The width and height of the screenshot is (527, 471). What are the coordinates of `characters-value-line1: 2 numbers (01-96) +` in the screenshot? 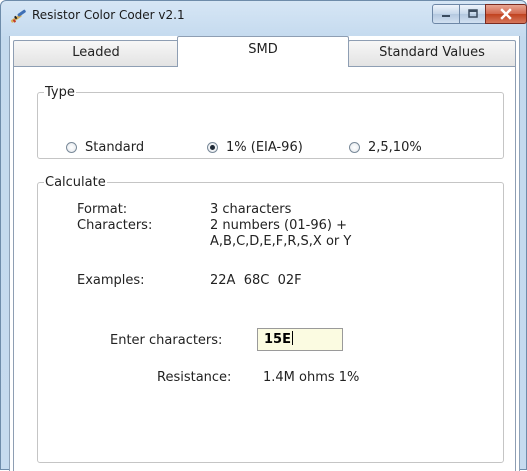 It's located at (278, 225).